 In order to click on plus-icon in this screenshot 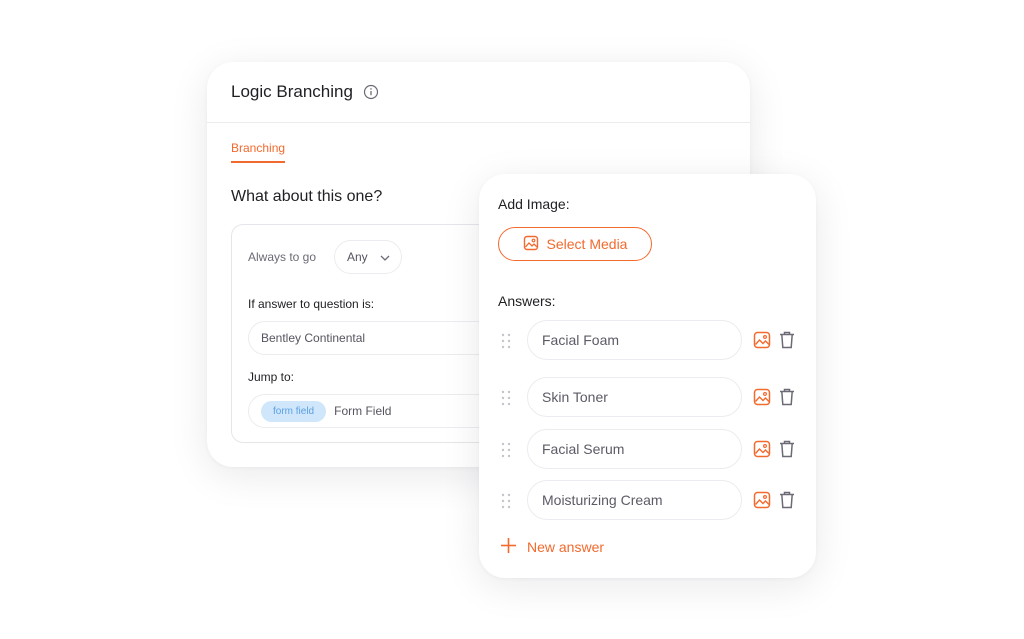, I will do `click(508, 547)`.